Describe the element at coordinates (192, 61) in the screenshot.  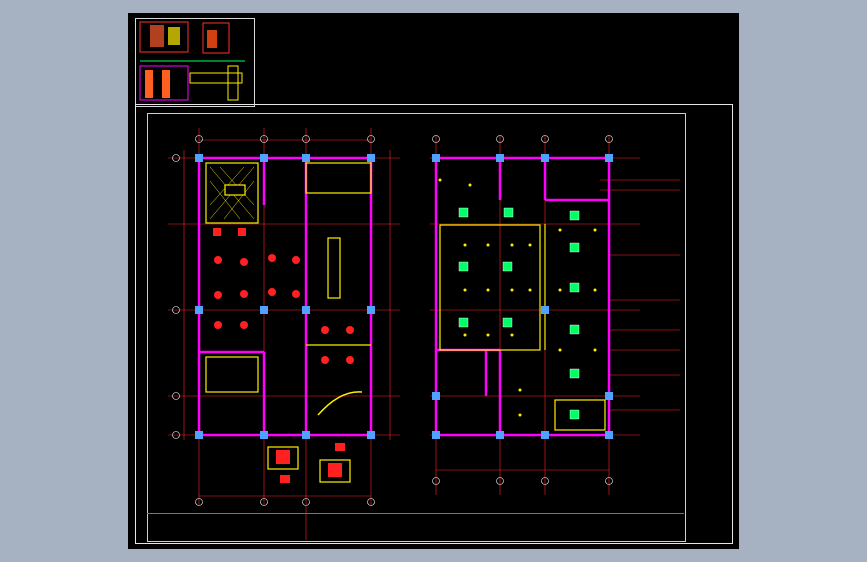
I see `thumbnail-sketch` at that location.